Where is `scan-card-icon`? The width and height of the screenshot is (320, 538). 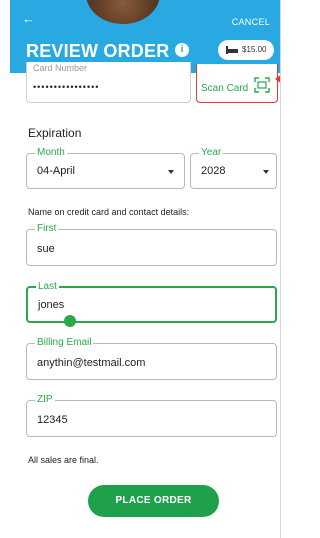 scan-card-icon is located at coordinates (262, 85).